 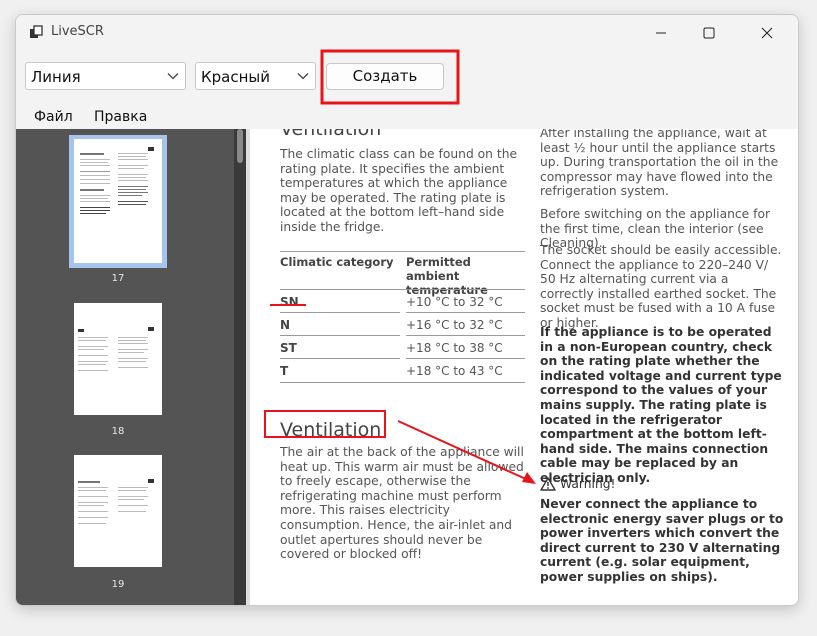 I want to click on close-icon, so click(x=767, y=33).